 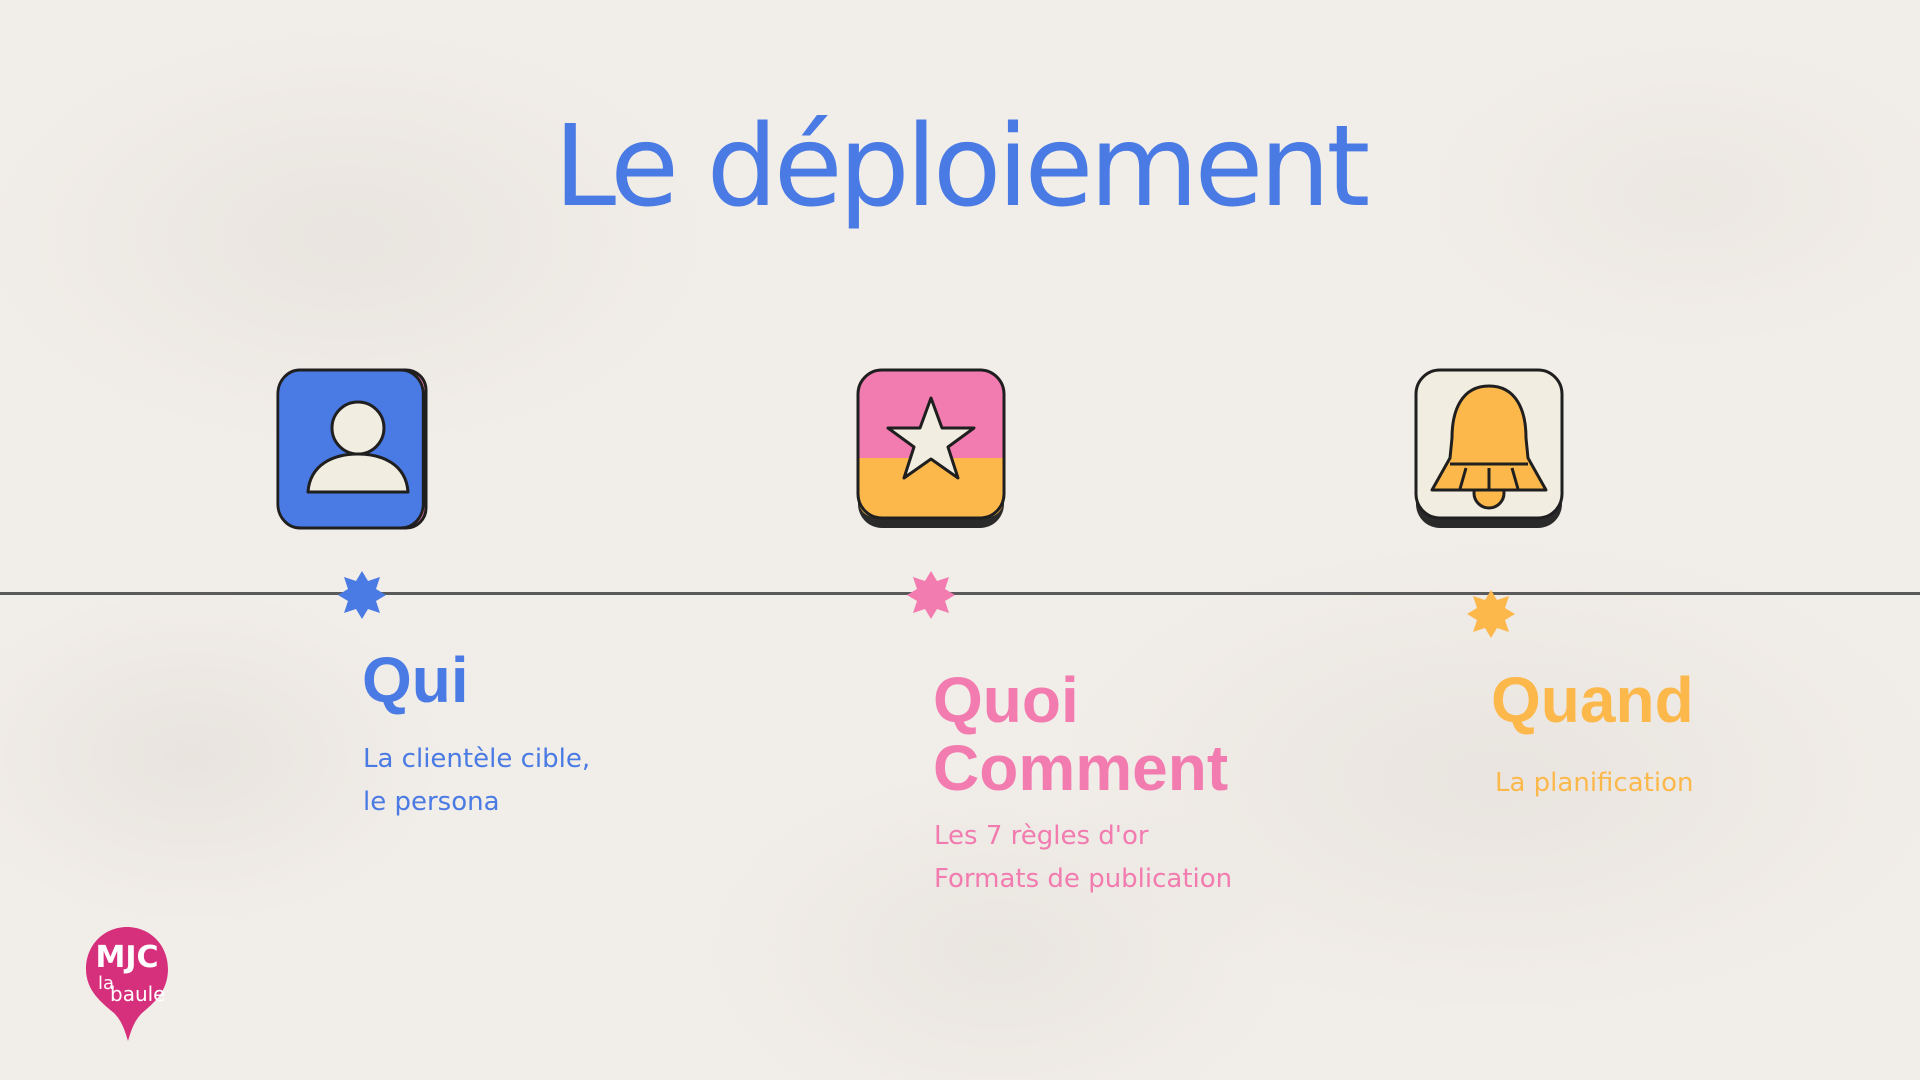 What do you see at coordinates (931, 595) in the screenshot?
I see `pink-star-burst-icon` at bounding box center [931, 595].